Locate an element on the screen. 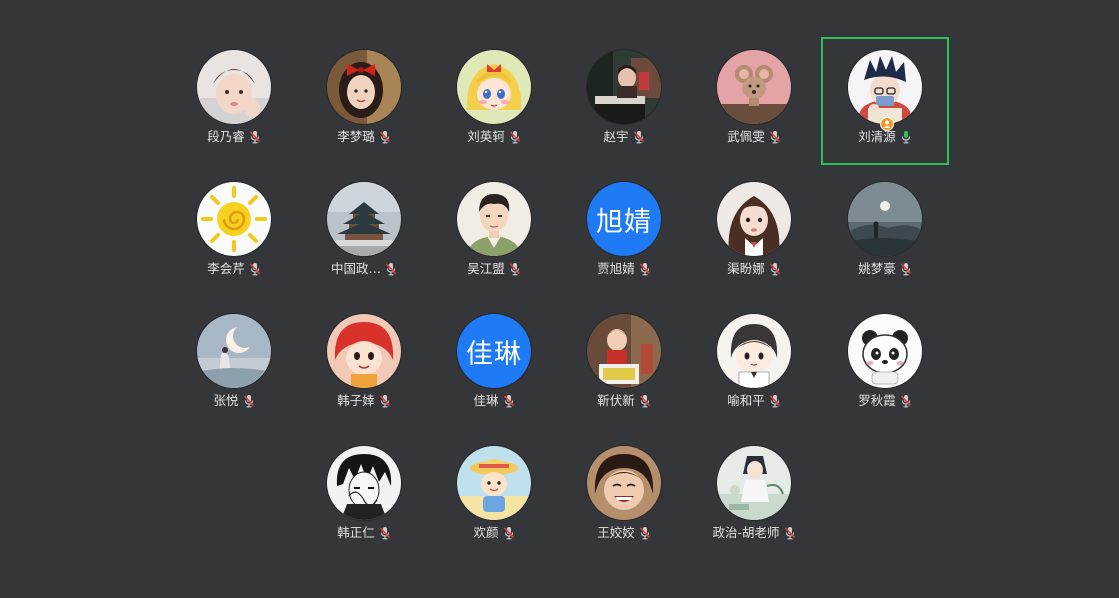  participant-tile: 刘英轲 is located at coordinates (494, 101).